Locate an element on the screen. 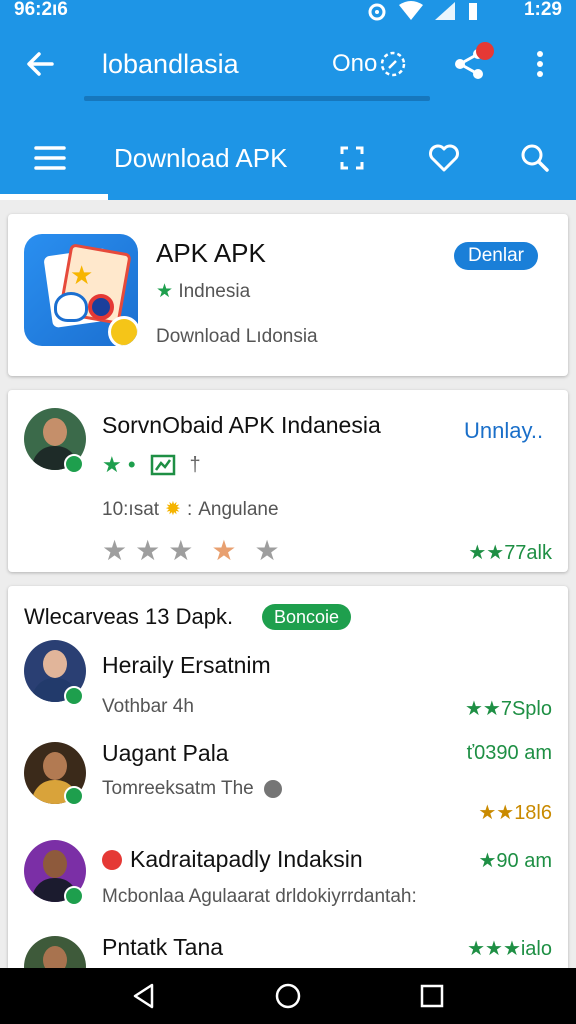  search-icon is located at coordinates (534, 158).